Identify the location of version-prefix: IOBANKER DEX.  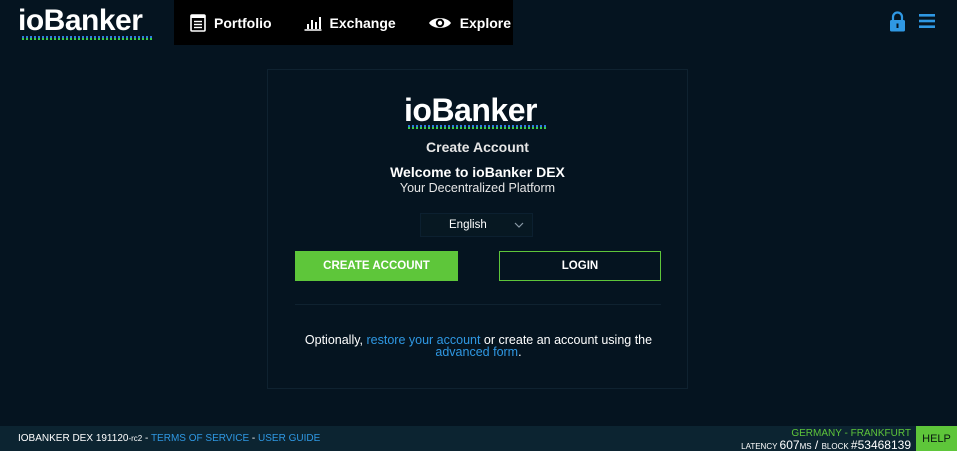
(57, 438).